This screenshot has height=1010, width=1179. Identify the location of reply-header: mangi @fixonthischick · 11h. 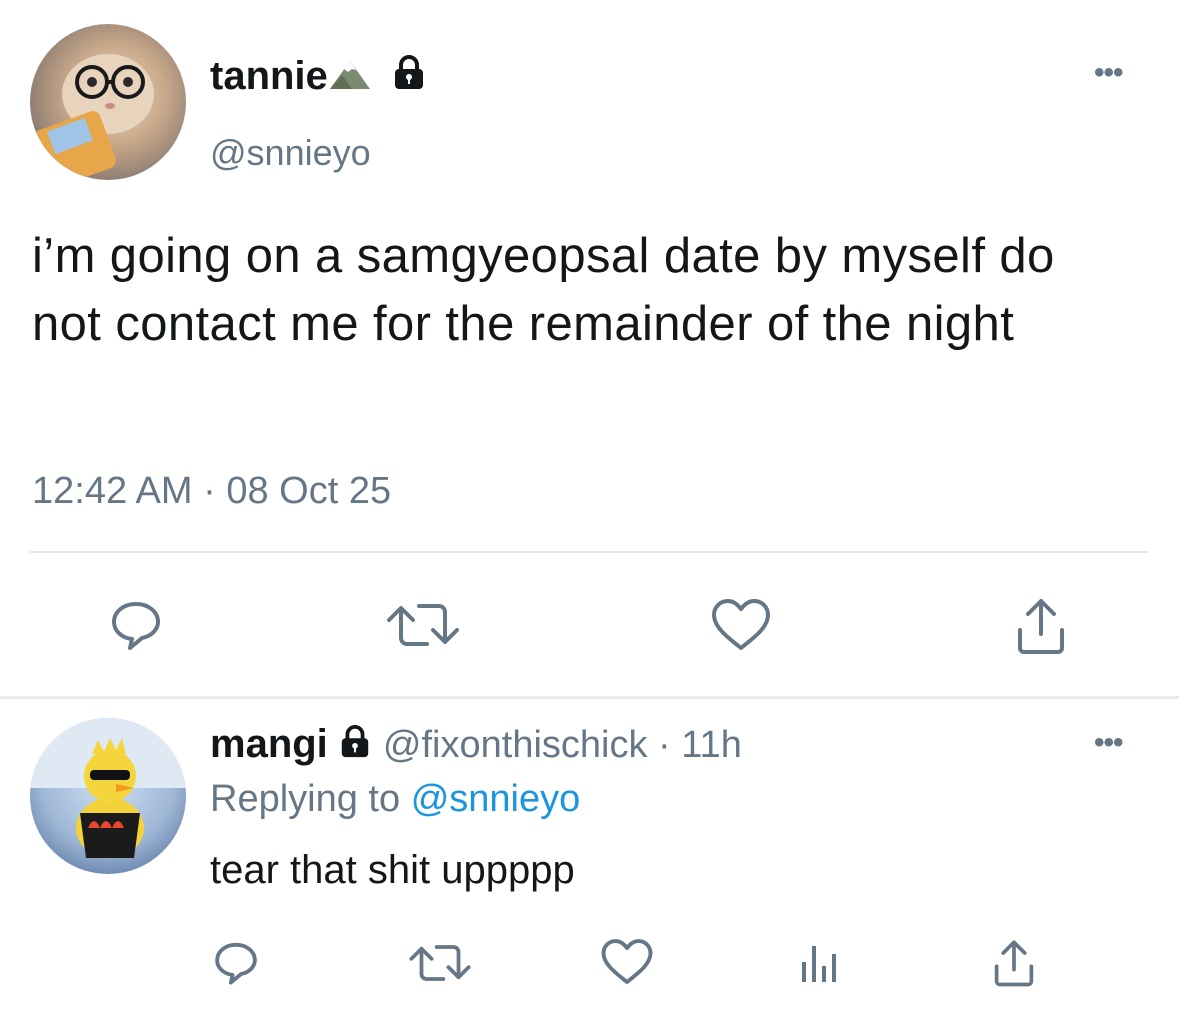
(476, 745).